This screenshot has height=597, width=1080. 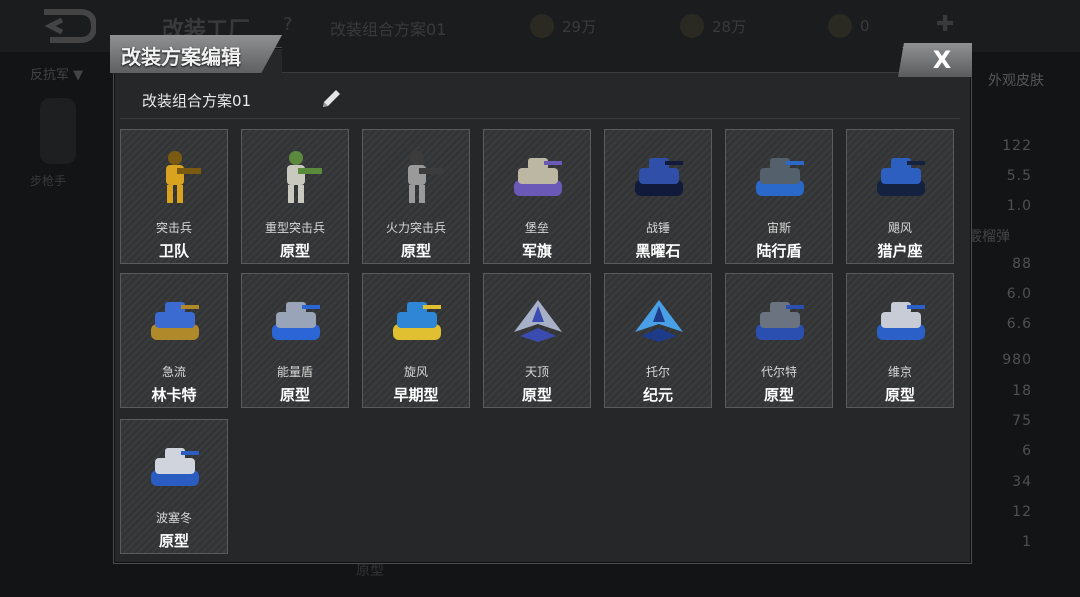 What do you see at coordinates (1022, 421) in the screenshot?
I see `stat-value: 75` at bounding box center [1022, 421].